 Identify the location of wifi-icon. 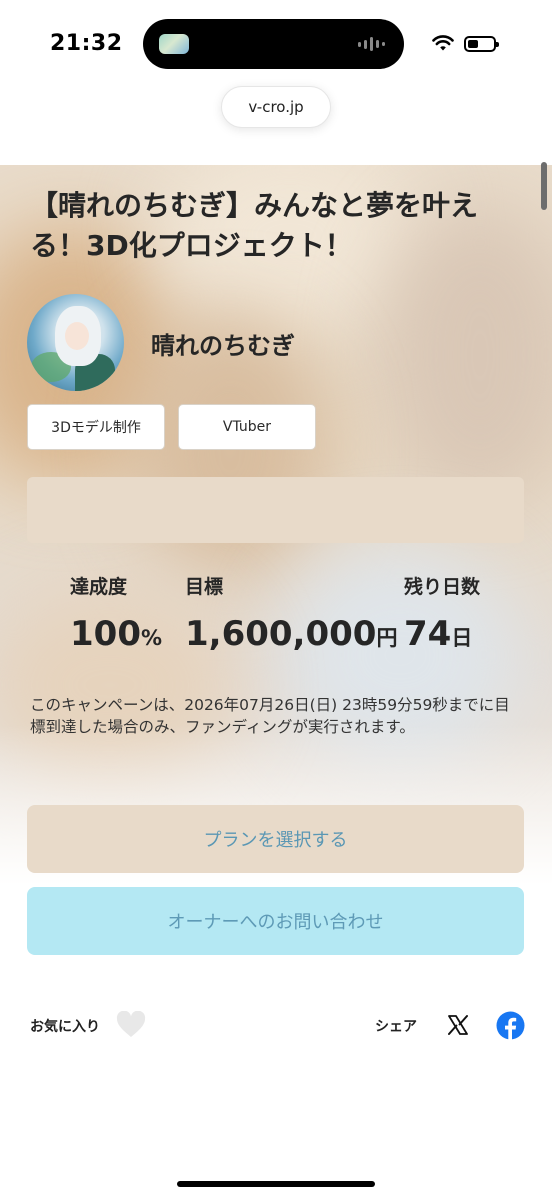
(443, 43).